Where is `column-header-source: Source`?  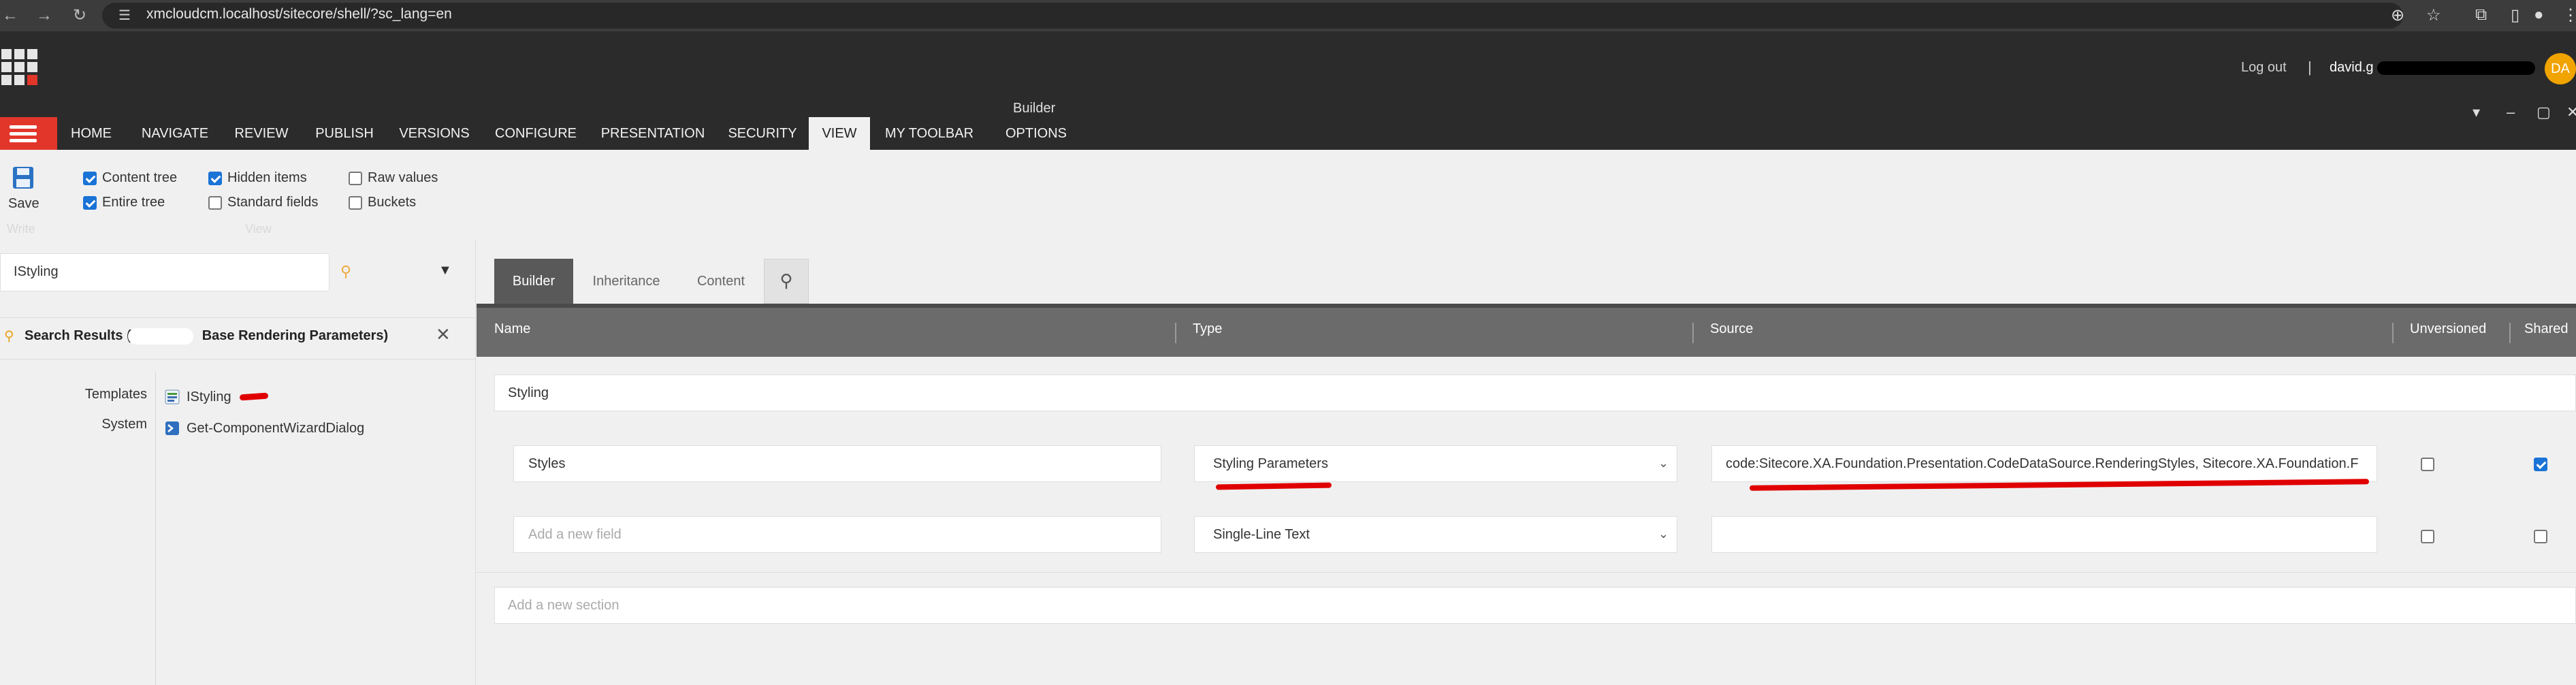 column-header-source: Source is located at coordinates (1732, 328).